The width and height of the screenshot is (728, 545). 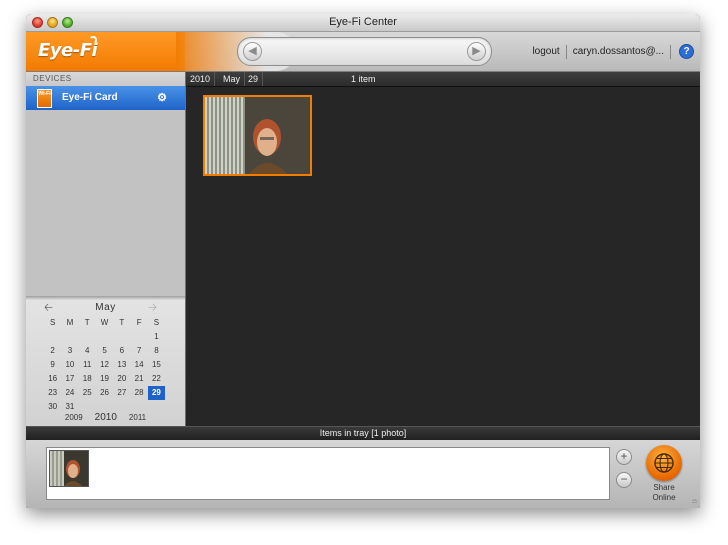 I want to click on remove-from-tray-button: −, so click(x=624, y=480).